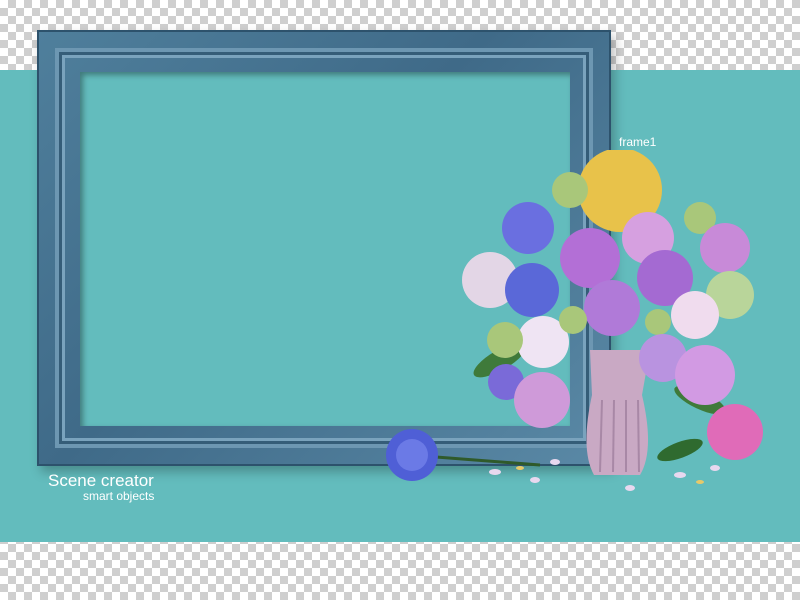  Describe the element at coordinates (101, 480) in the screenshot. I see `brand-title: Scene creator` at that location.